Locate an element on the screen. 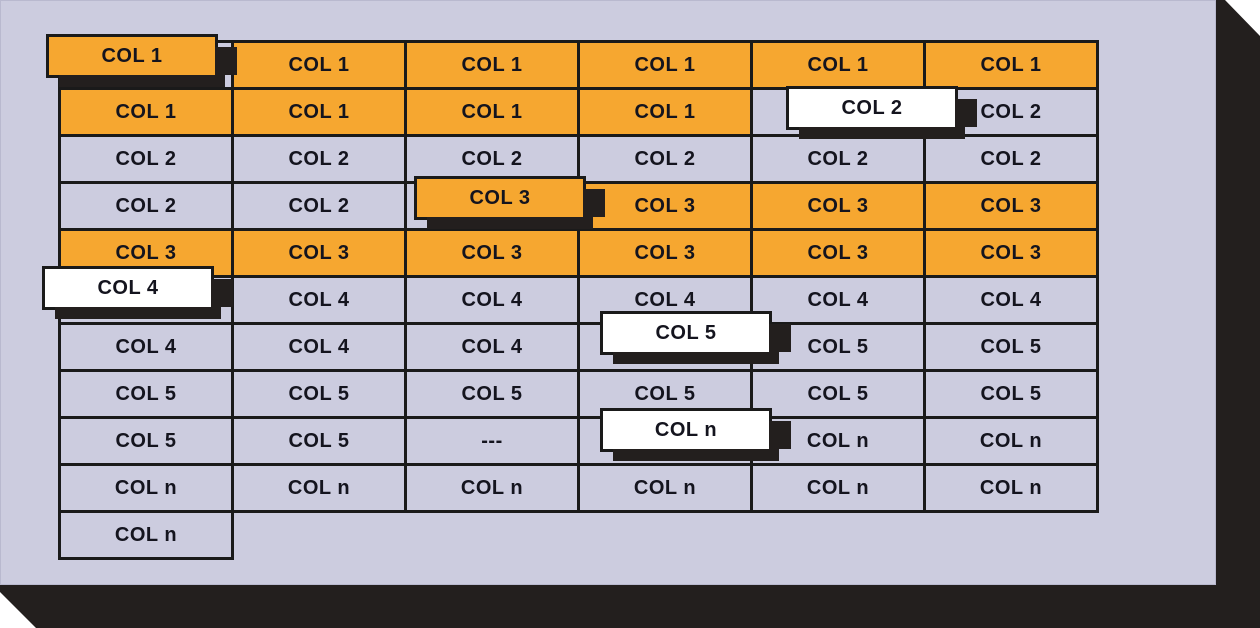  raised-tile: COL n is located at coordinates (689, 434).